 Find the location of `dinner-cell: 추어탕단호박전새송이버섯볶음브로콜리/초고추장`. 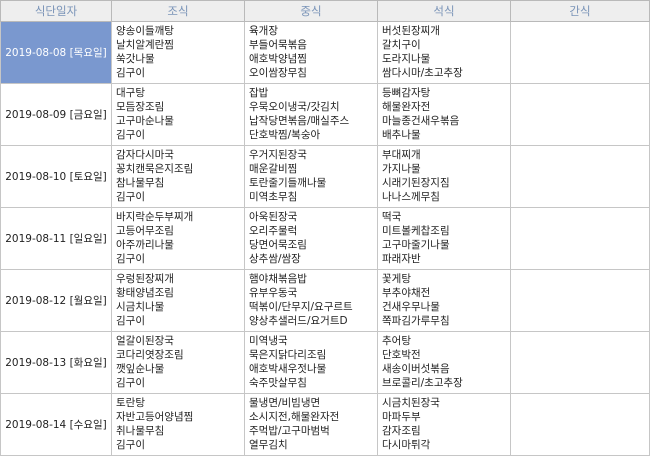

dinner-cell: 추어탕단호박전새송이버섯볶음브로콜리/초고추장 is located at coordinates (444, 362).